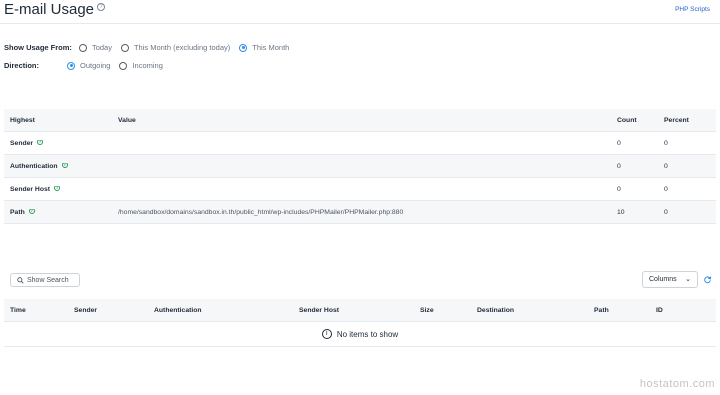  Describe the element at coordinates (108, 310) in the screenshot. I see `column-header-sender: Sender` at that location.